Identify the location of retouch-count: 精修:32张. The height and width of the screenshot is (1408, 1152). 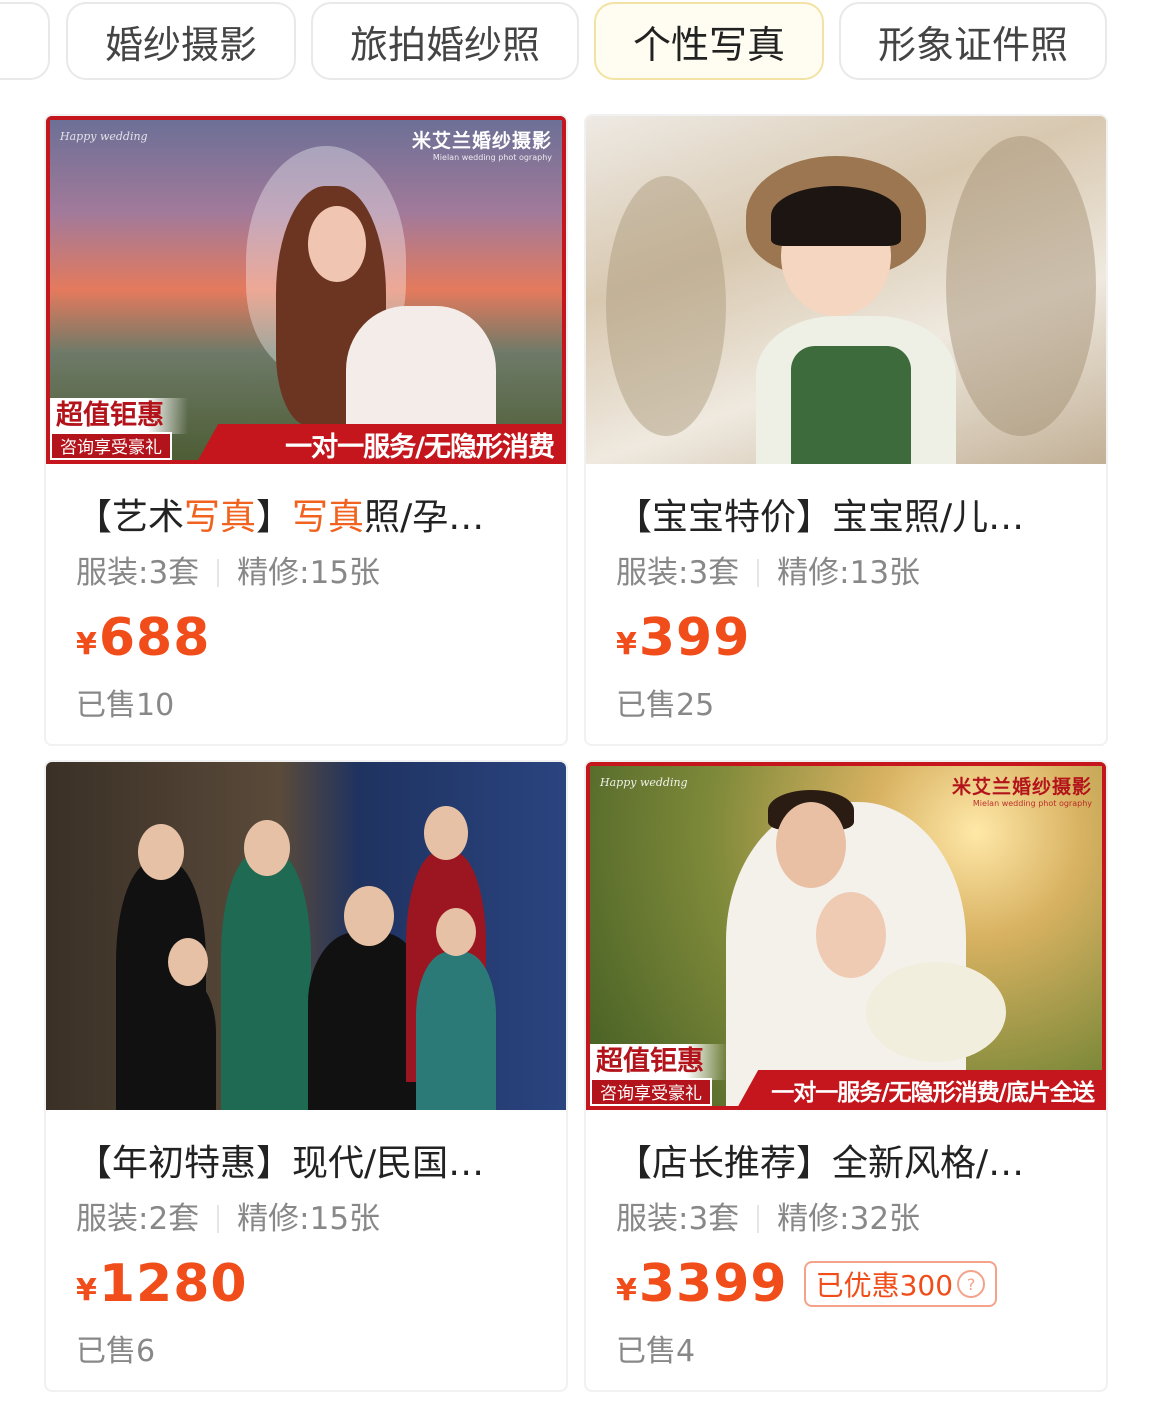
(849, 1219).